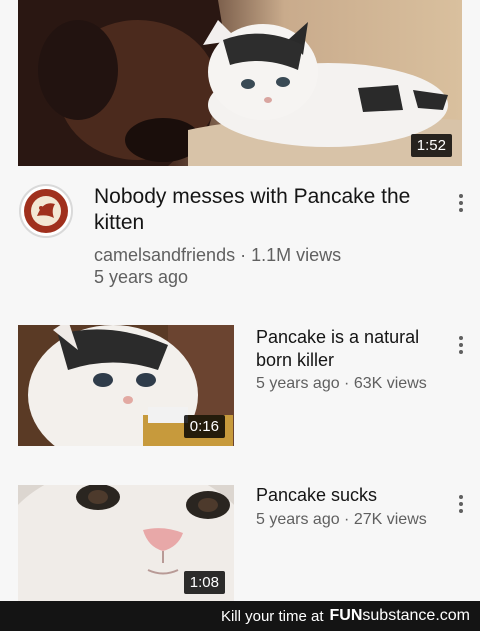  Describe the element at coordinates (431, 145) in the screenshot. I see `duration-badge: 1:52` at that location.